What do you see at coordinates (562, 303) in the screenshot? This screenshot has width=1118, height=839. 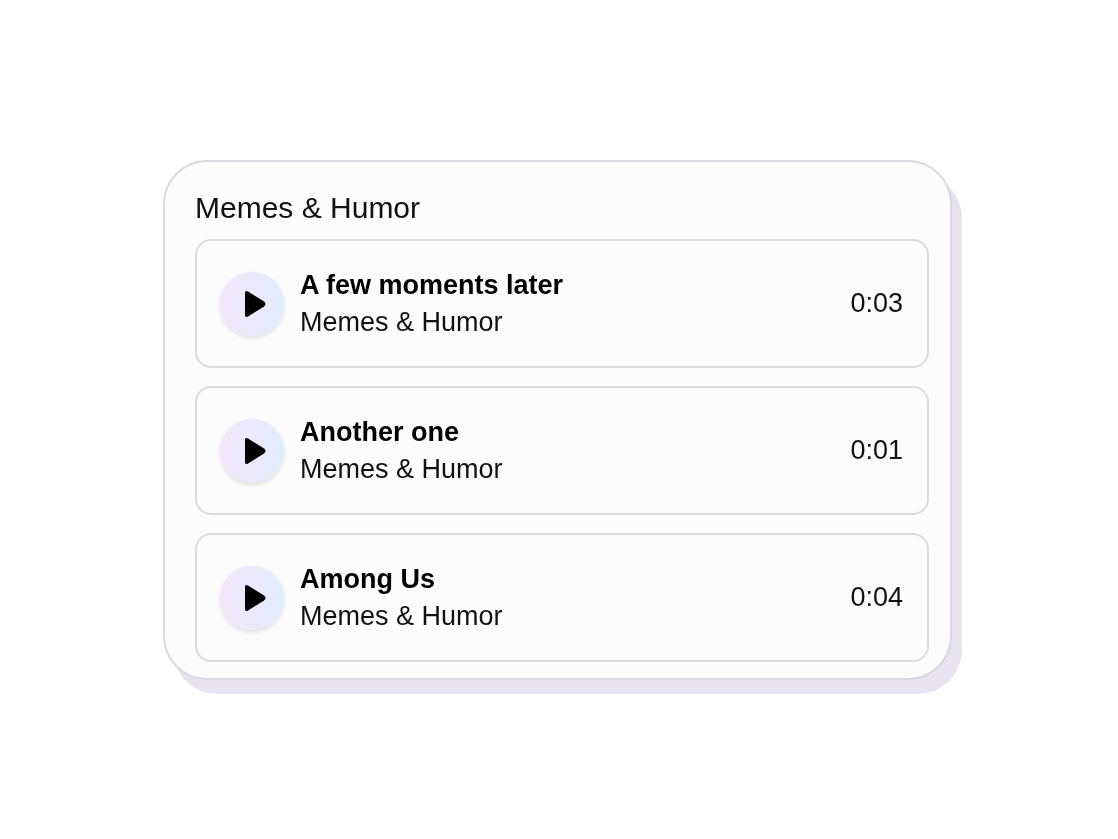 I see `track-item: A few moments later Memes & Humor 0:03` at bounding box center [562, 303].